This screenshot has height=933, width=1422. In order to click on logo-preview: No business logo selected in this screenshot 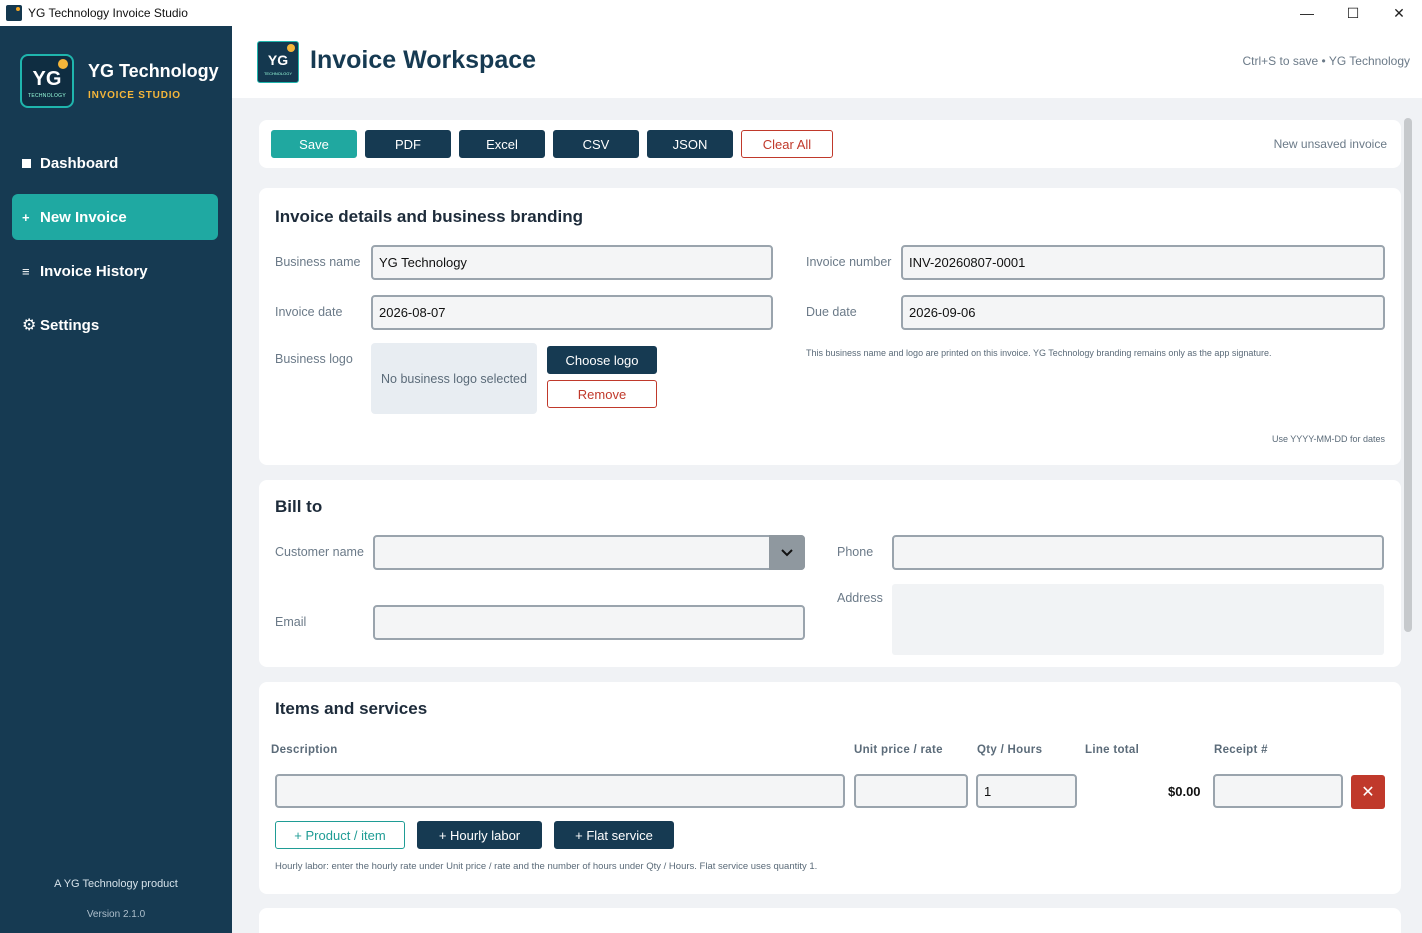, I will do `click(454, 378)`.